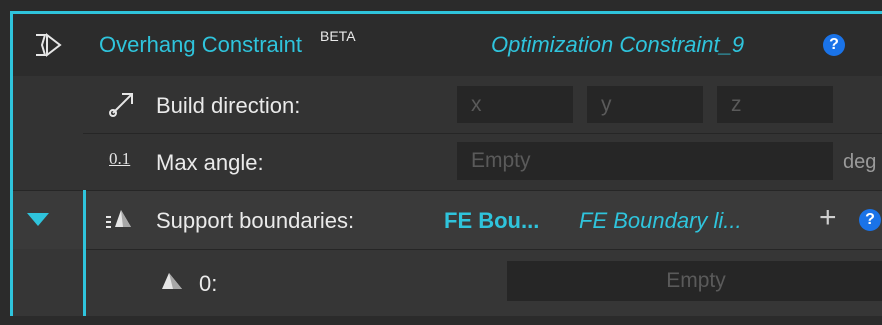 Image resolution: width=882 pixels, height=325 pixels. Describe the element at coordinates (84, 253) in the screenshot. I see `expanded-group-indicator` at that location.